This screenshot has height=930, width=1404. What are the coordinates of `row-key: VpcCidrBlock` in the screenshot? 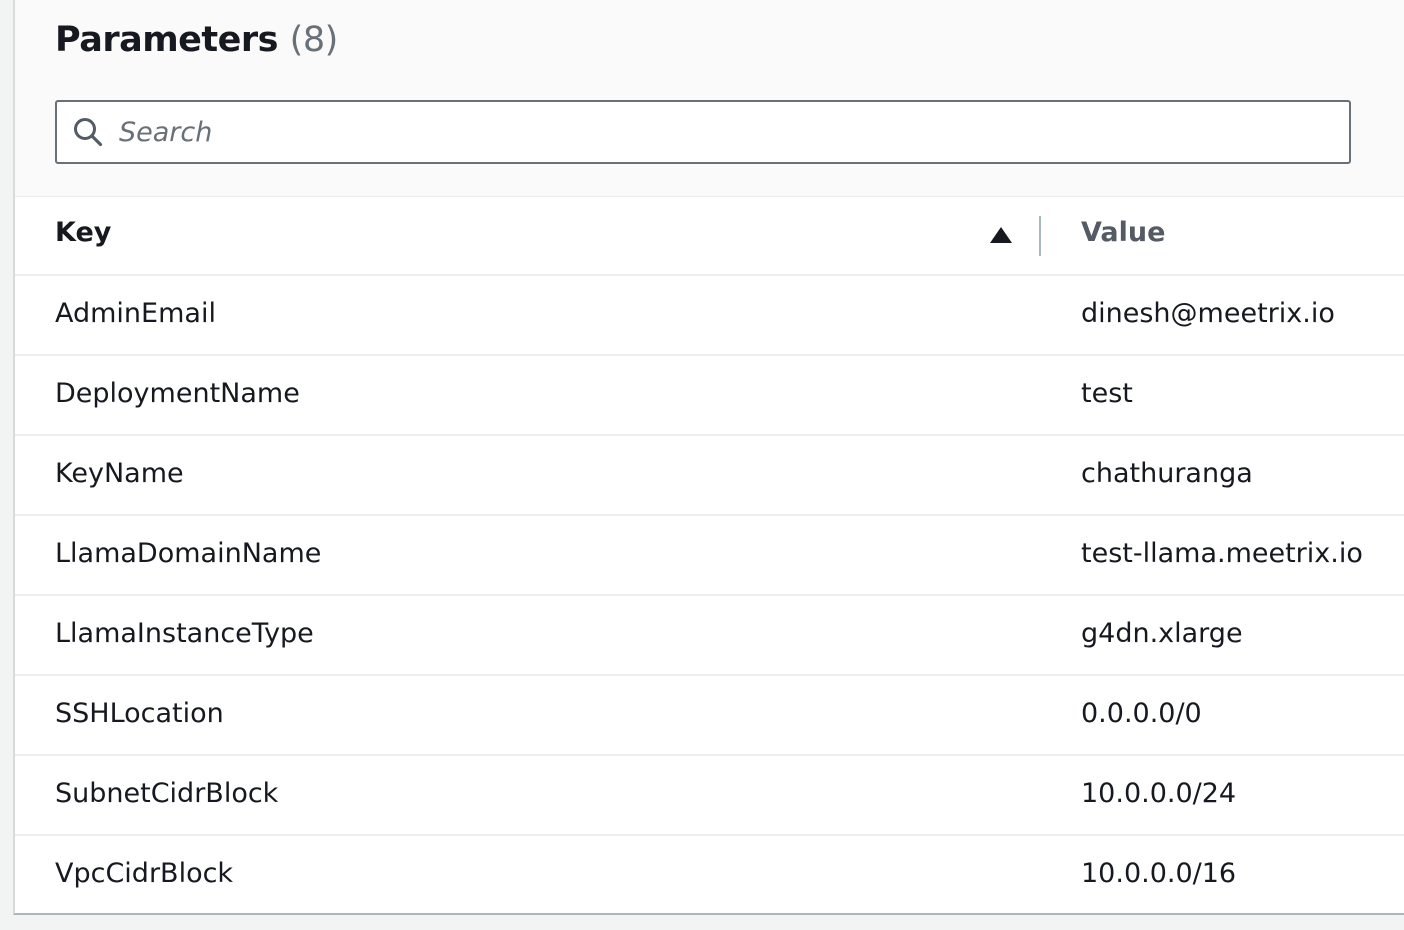 It's located at (144, 873).